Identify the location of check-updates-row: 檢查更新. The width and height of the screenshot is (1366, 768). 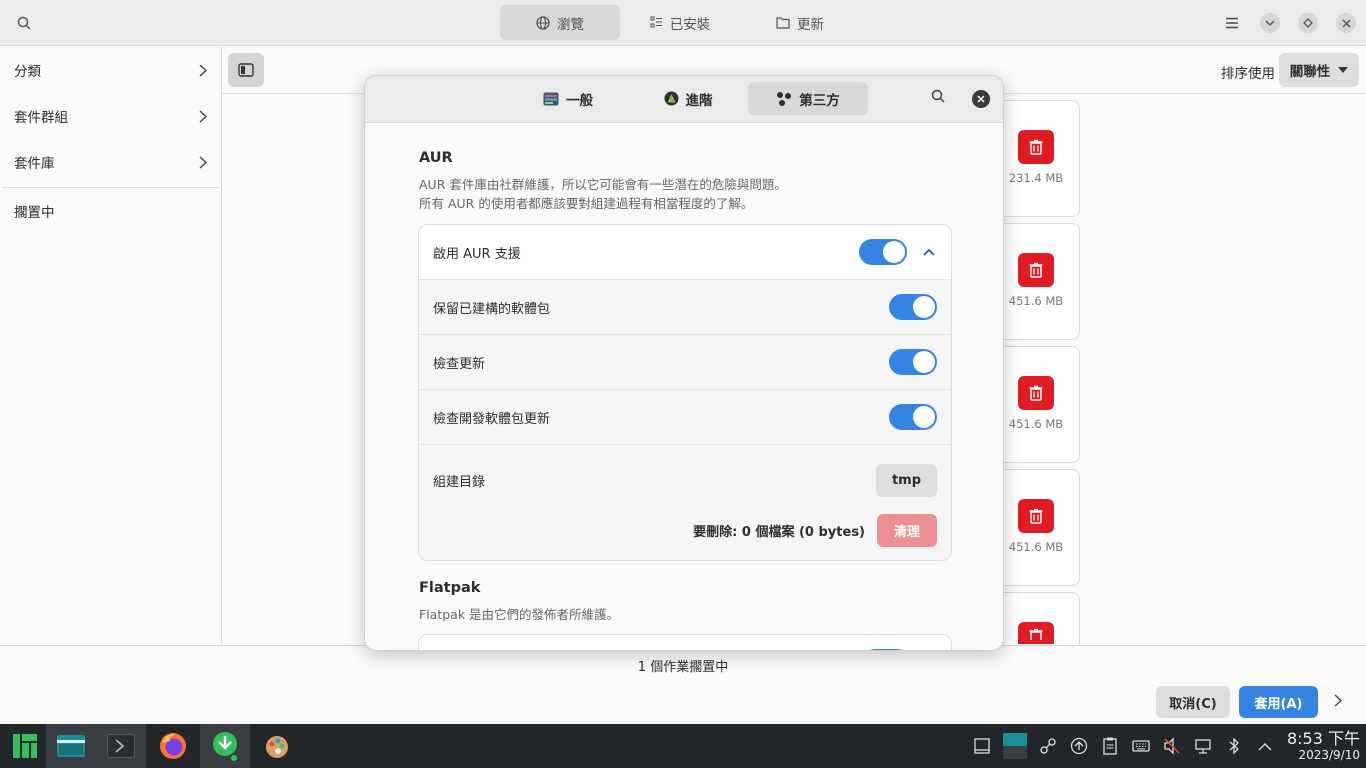
(685, 362).